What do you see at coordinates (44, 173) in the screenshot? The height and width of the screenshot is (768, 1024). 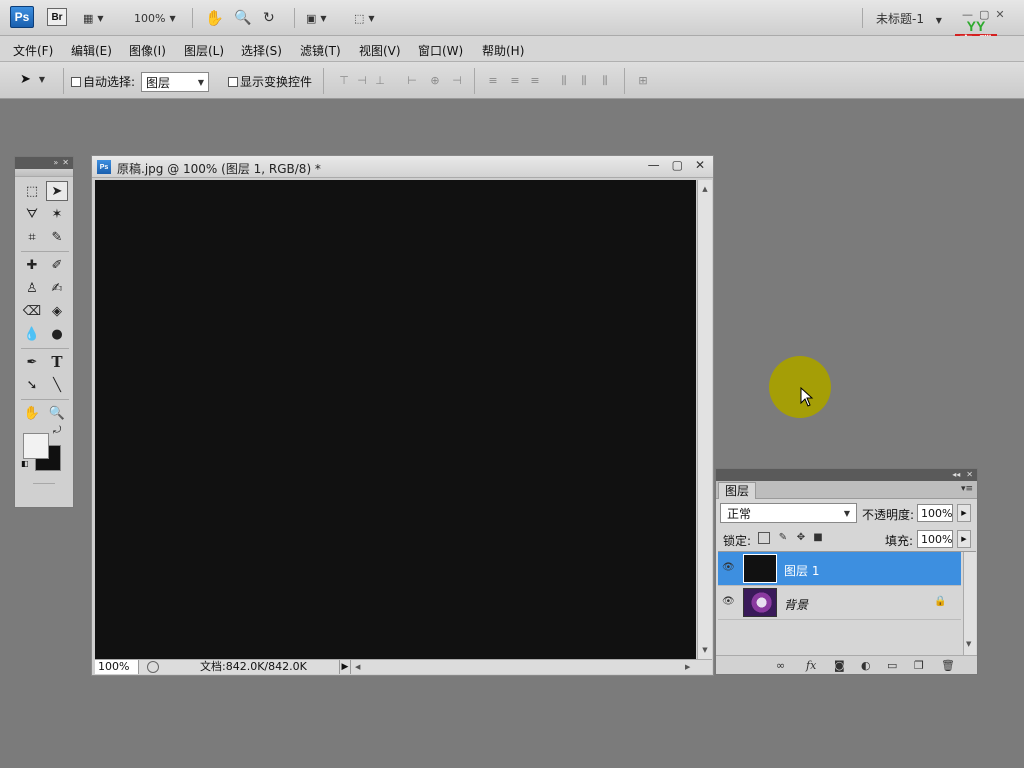 I see `tools-panel-grip` at bounding box center [44, 173].